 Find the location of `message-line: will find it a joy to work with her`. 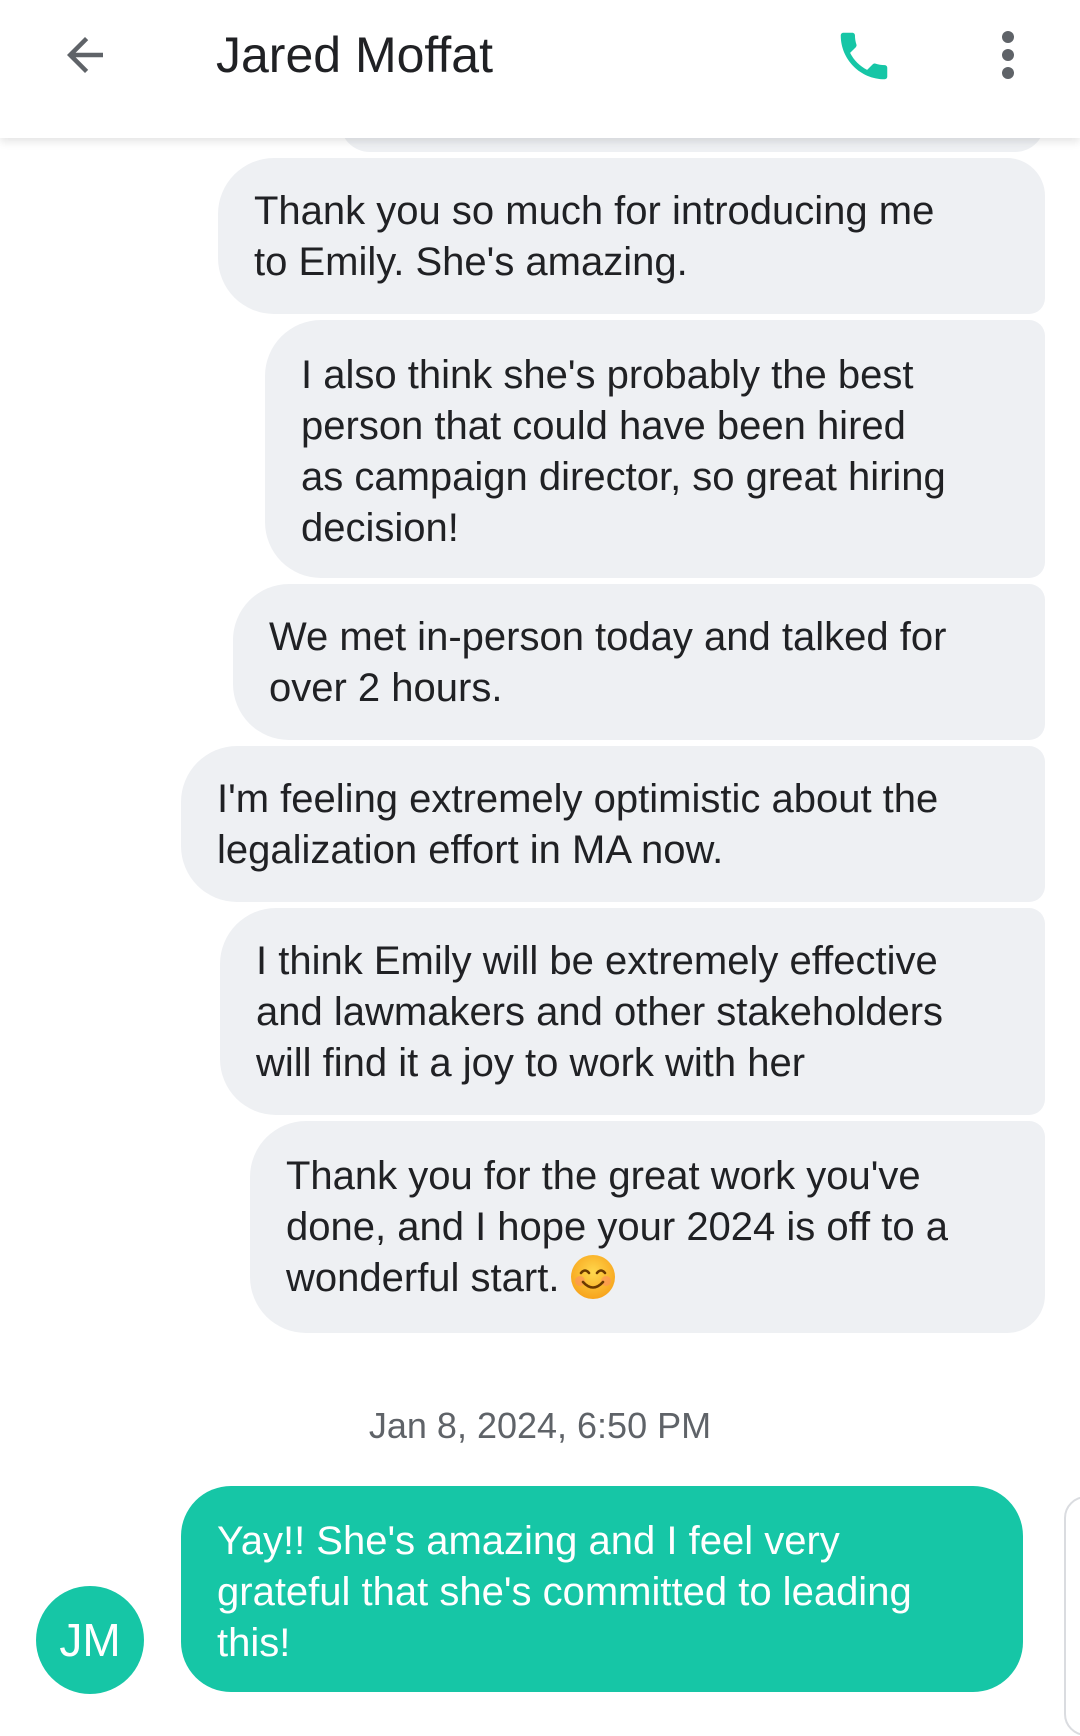

message-line: will find it a joy to work with her is located at coordinates (531, 1063).